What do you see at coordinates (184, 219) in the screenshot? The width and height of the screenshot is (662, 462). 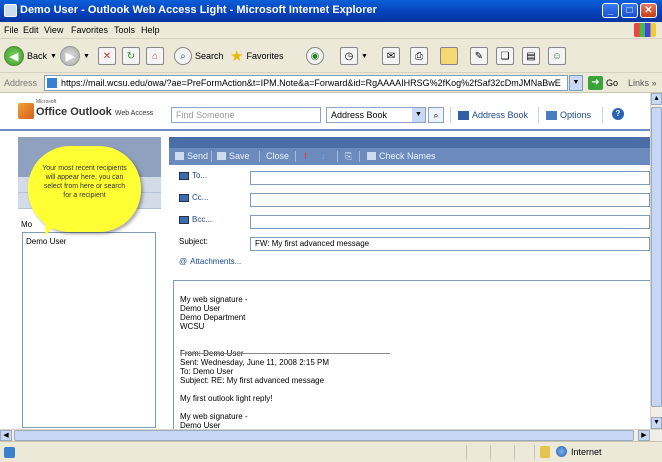 I see `address-book-icon` at bounding box center [184, 219].